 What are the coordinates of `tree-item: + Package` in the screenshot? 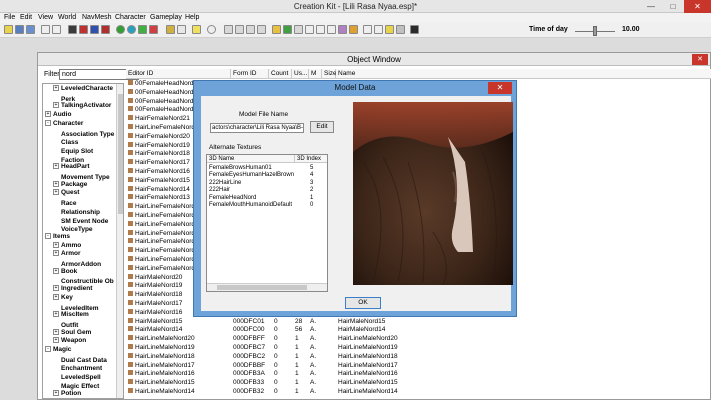 It's located at (70, 184).